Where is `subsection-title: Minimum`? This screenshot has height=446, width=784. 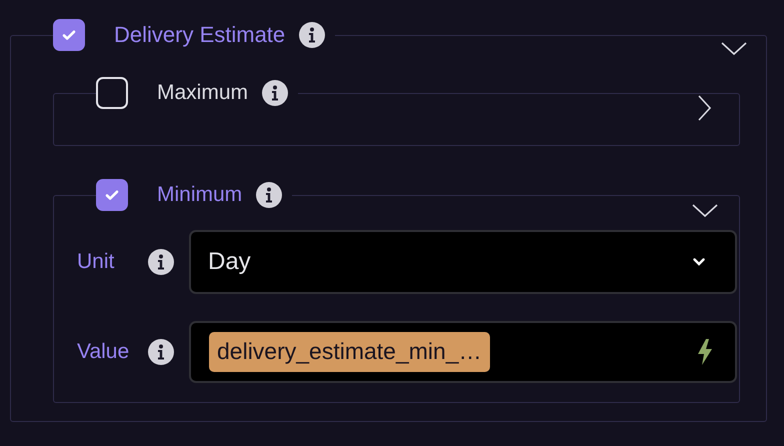 subsection-title: Minimum is located at coordinates (199, 195).